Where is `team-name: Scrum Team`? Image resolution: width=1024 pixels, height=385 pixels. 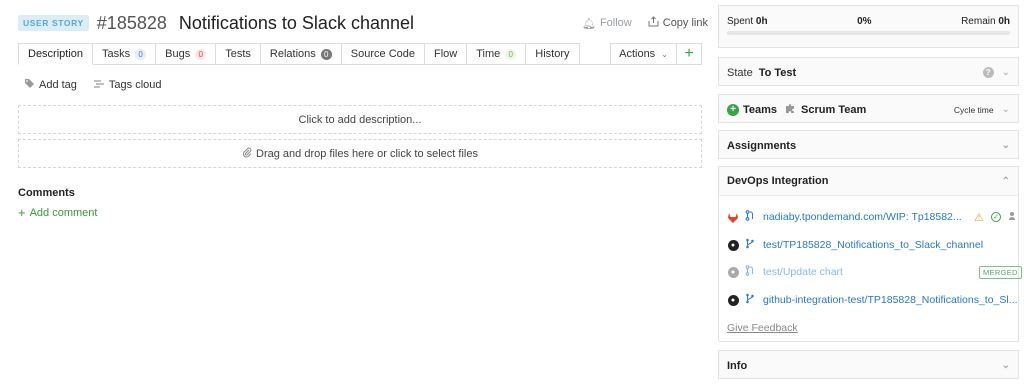
team-name: Scrum Team is located at coordinates (833, 110).